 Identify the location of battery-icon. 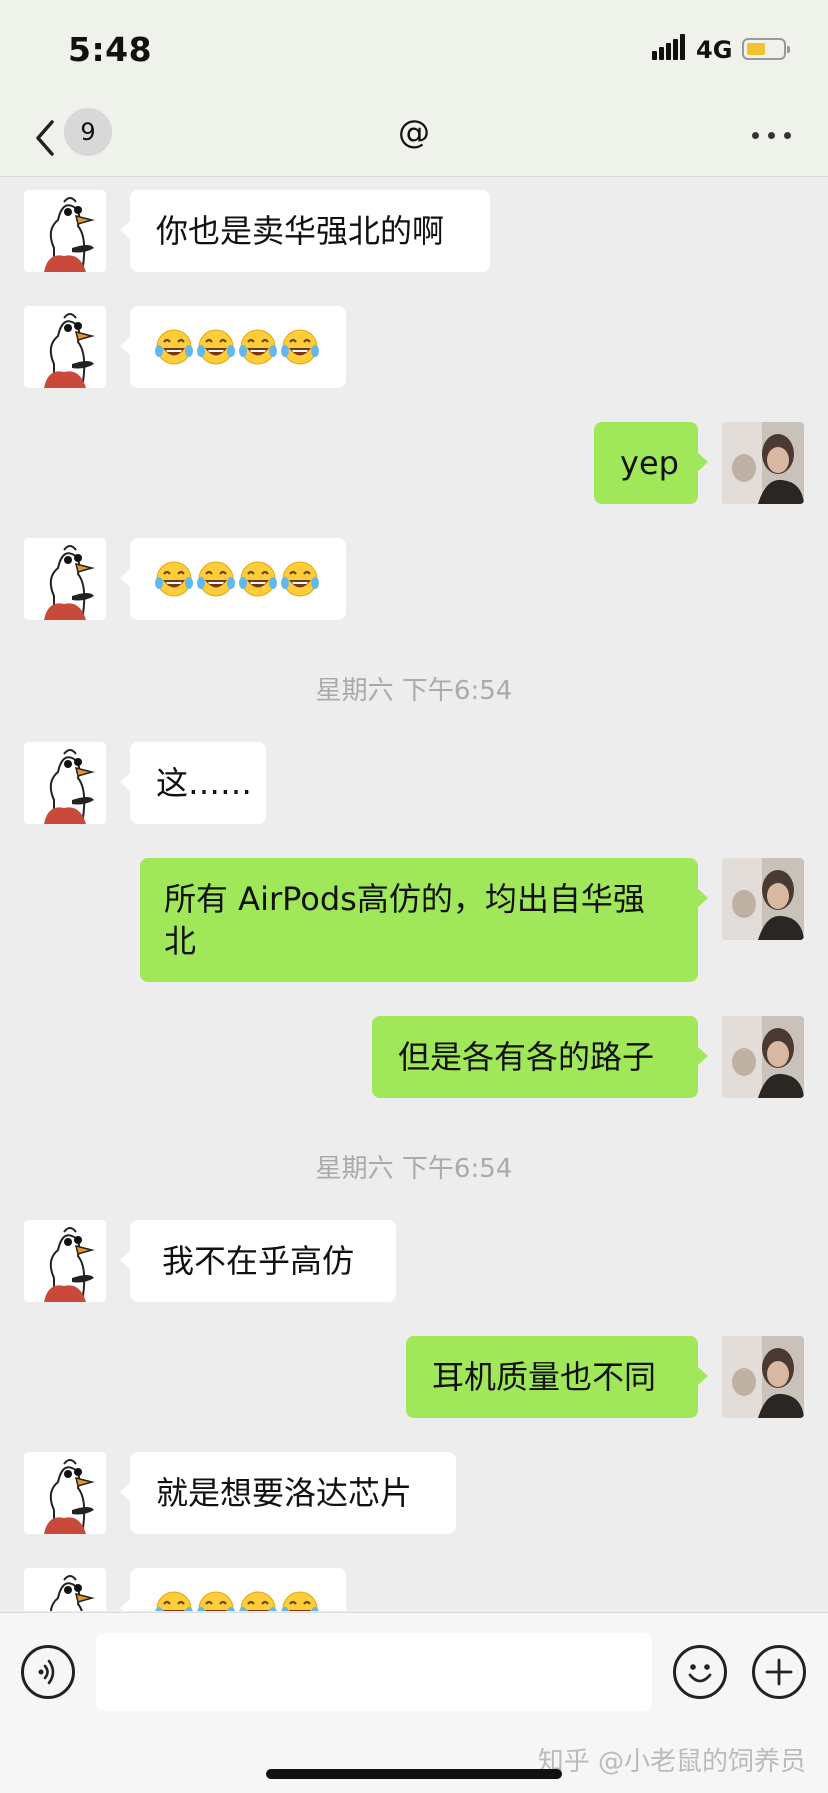
(766, 49).